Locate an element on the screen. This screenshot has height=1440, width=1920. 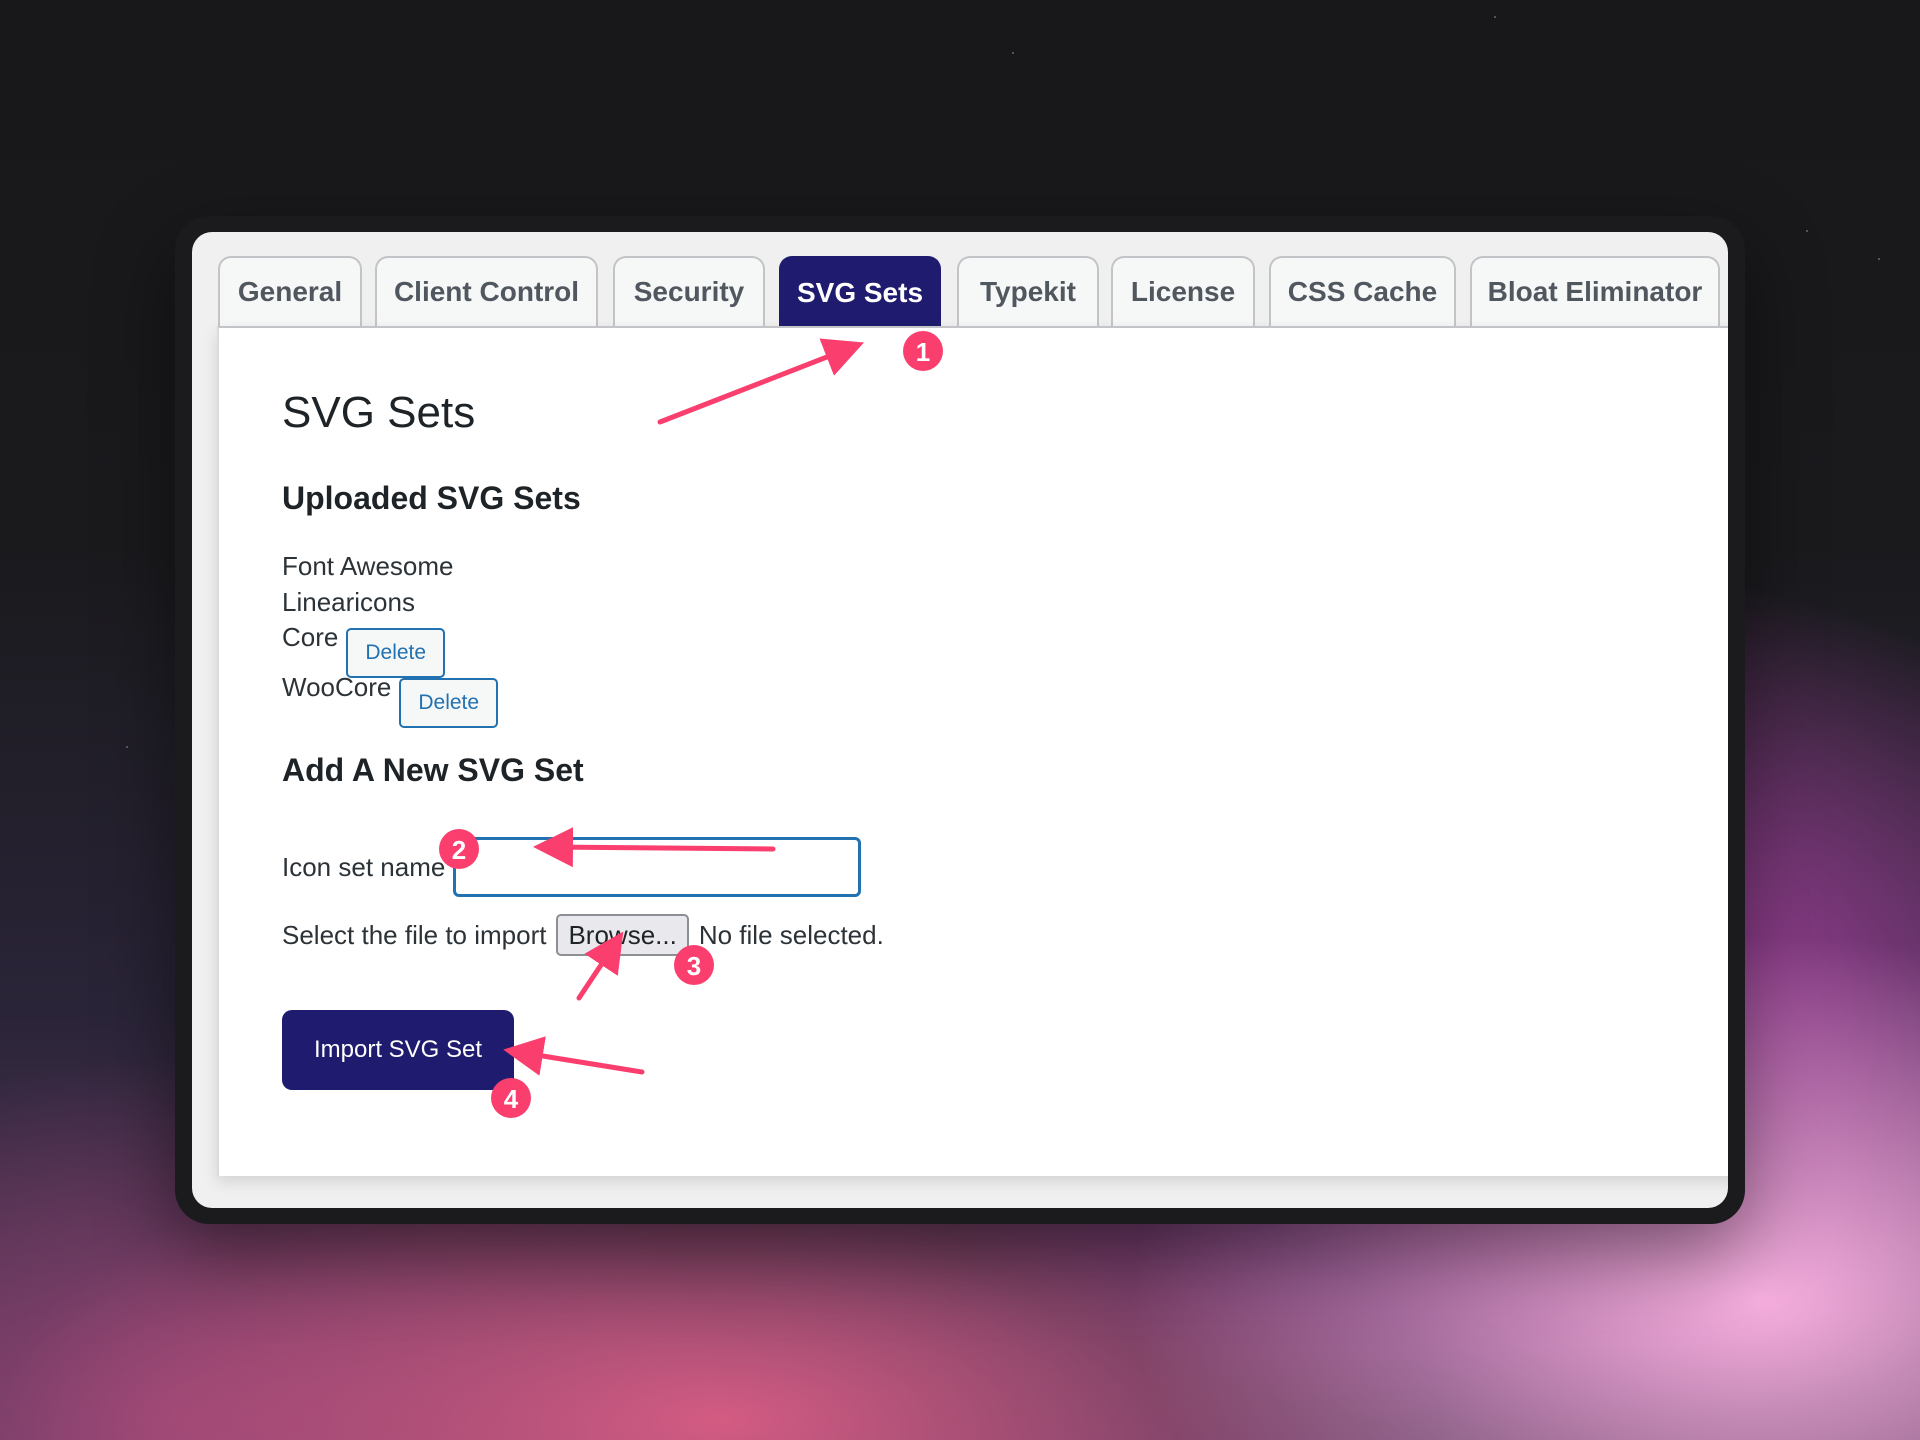
tab-bloat-eliminator: Bloat Eliminator is located at coordinates (1595, 291).